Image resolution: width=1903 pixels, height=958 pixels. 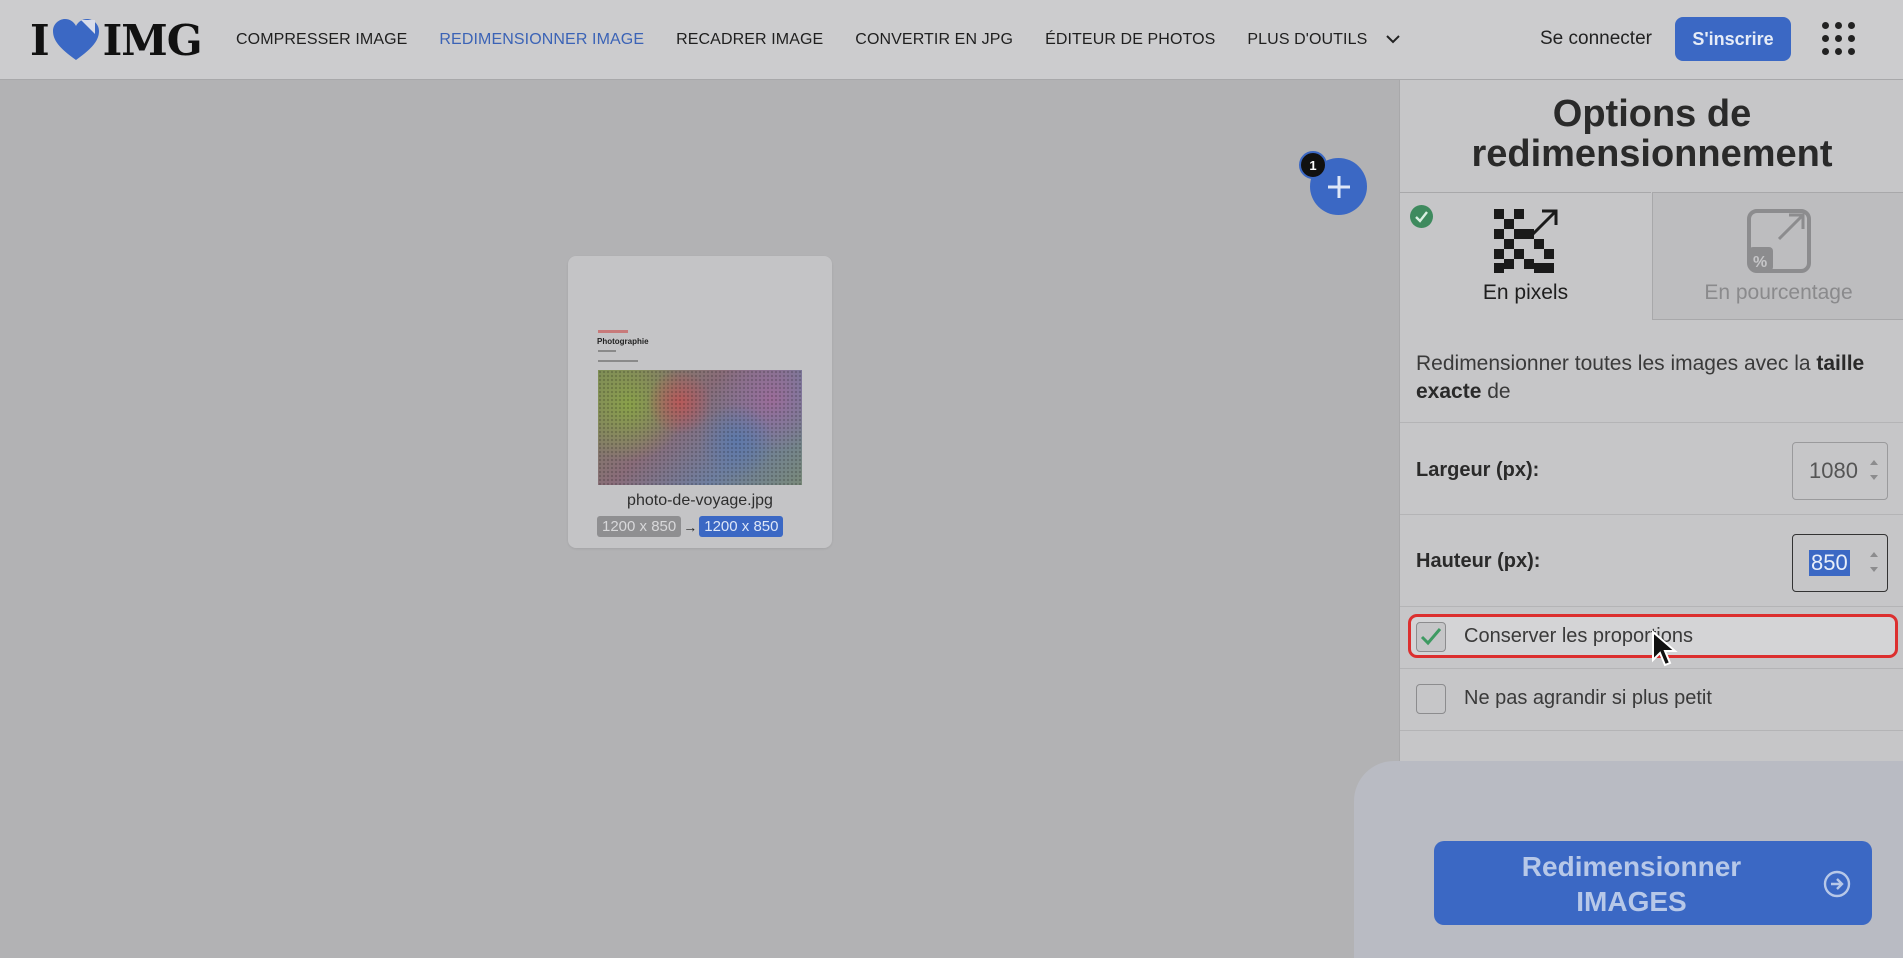 What do you see at coordinates (749, 40) in the screenshot?
I see `nav-crop: RECADRER IMAGE` at bounding box center [749, 40].